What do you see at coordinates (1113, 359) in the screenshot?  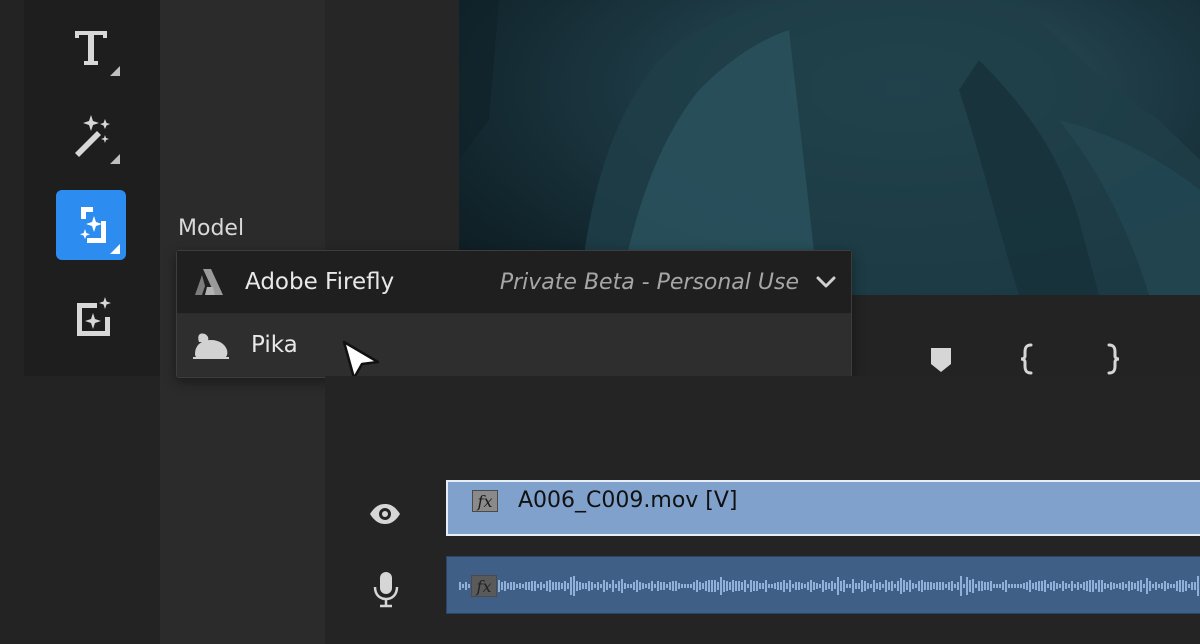 I see `mark-out-icon` at bounding box center [1113, 359].